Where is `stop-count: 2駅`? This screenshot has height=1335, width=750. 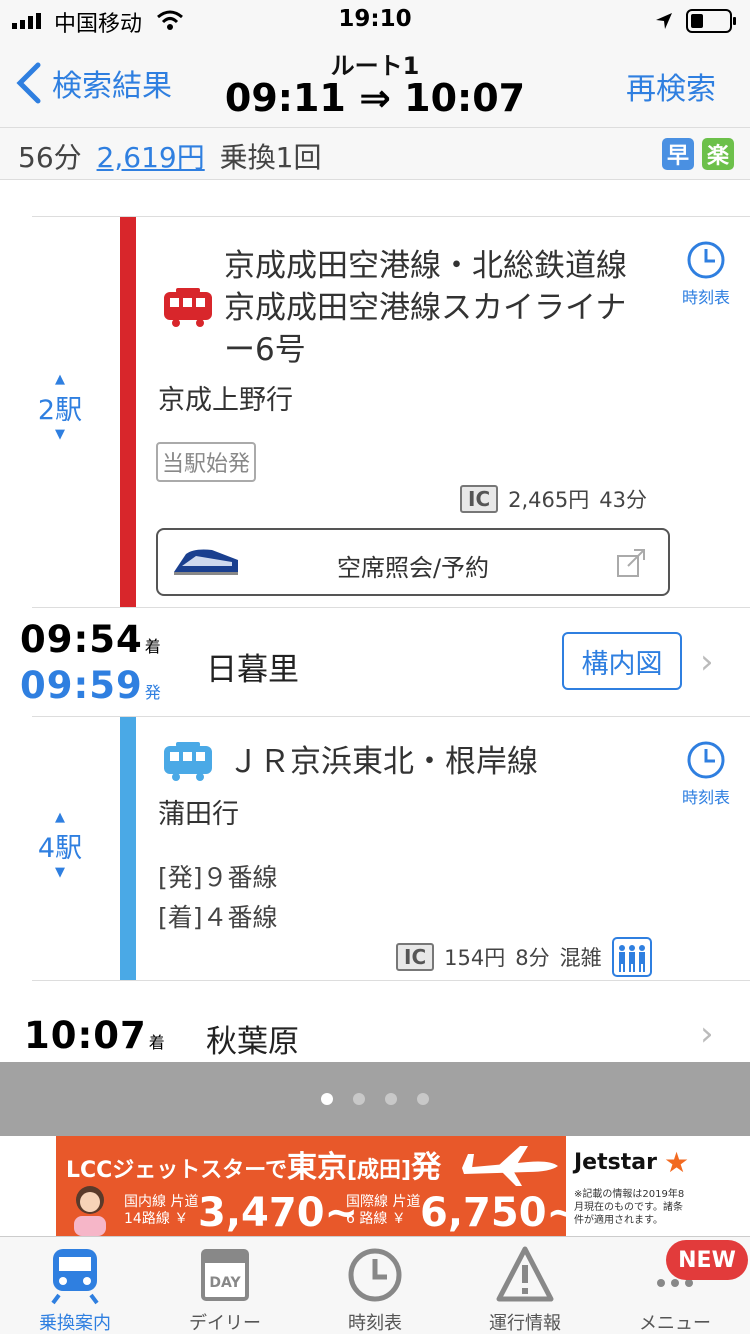 stop-count: 2駅 is located at coordinates (60, 410).